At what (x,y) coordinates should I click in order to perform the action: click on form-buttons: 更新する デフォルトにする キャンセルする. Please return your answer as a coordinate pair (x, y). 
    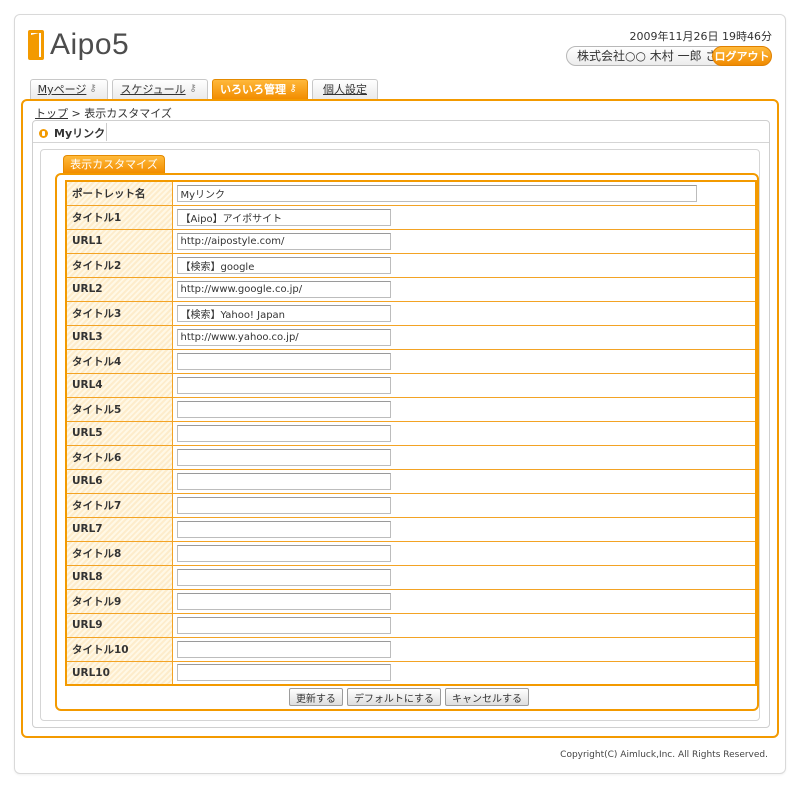
    Looking at the image, I should click on (409, 697).